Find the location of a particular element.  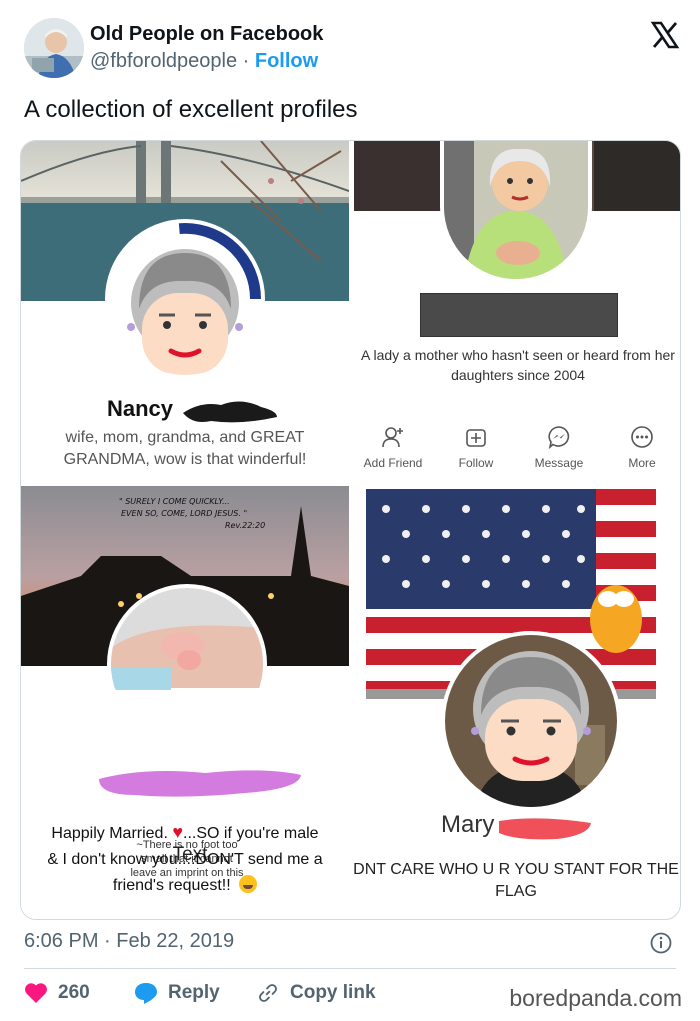

grinning-emoji-icon is located at coordinates (248, 884).